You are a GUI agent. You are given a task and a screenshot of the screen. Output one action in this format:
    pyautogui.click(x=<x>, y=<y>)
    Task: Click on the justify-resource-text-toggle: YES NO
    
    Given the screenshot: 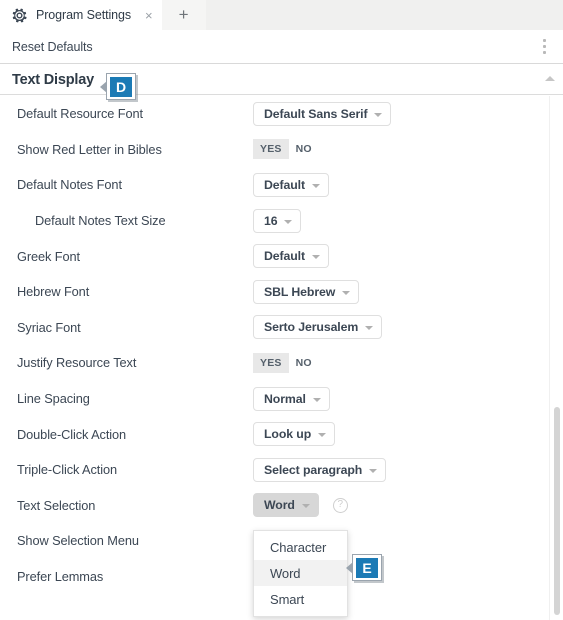 What is the action you would take?
    pyautogui.click(x=286, y=362)
    